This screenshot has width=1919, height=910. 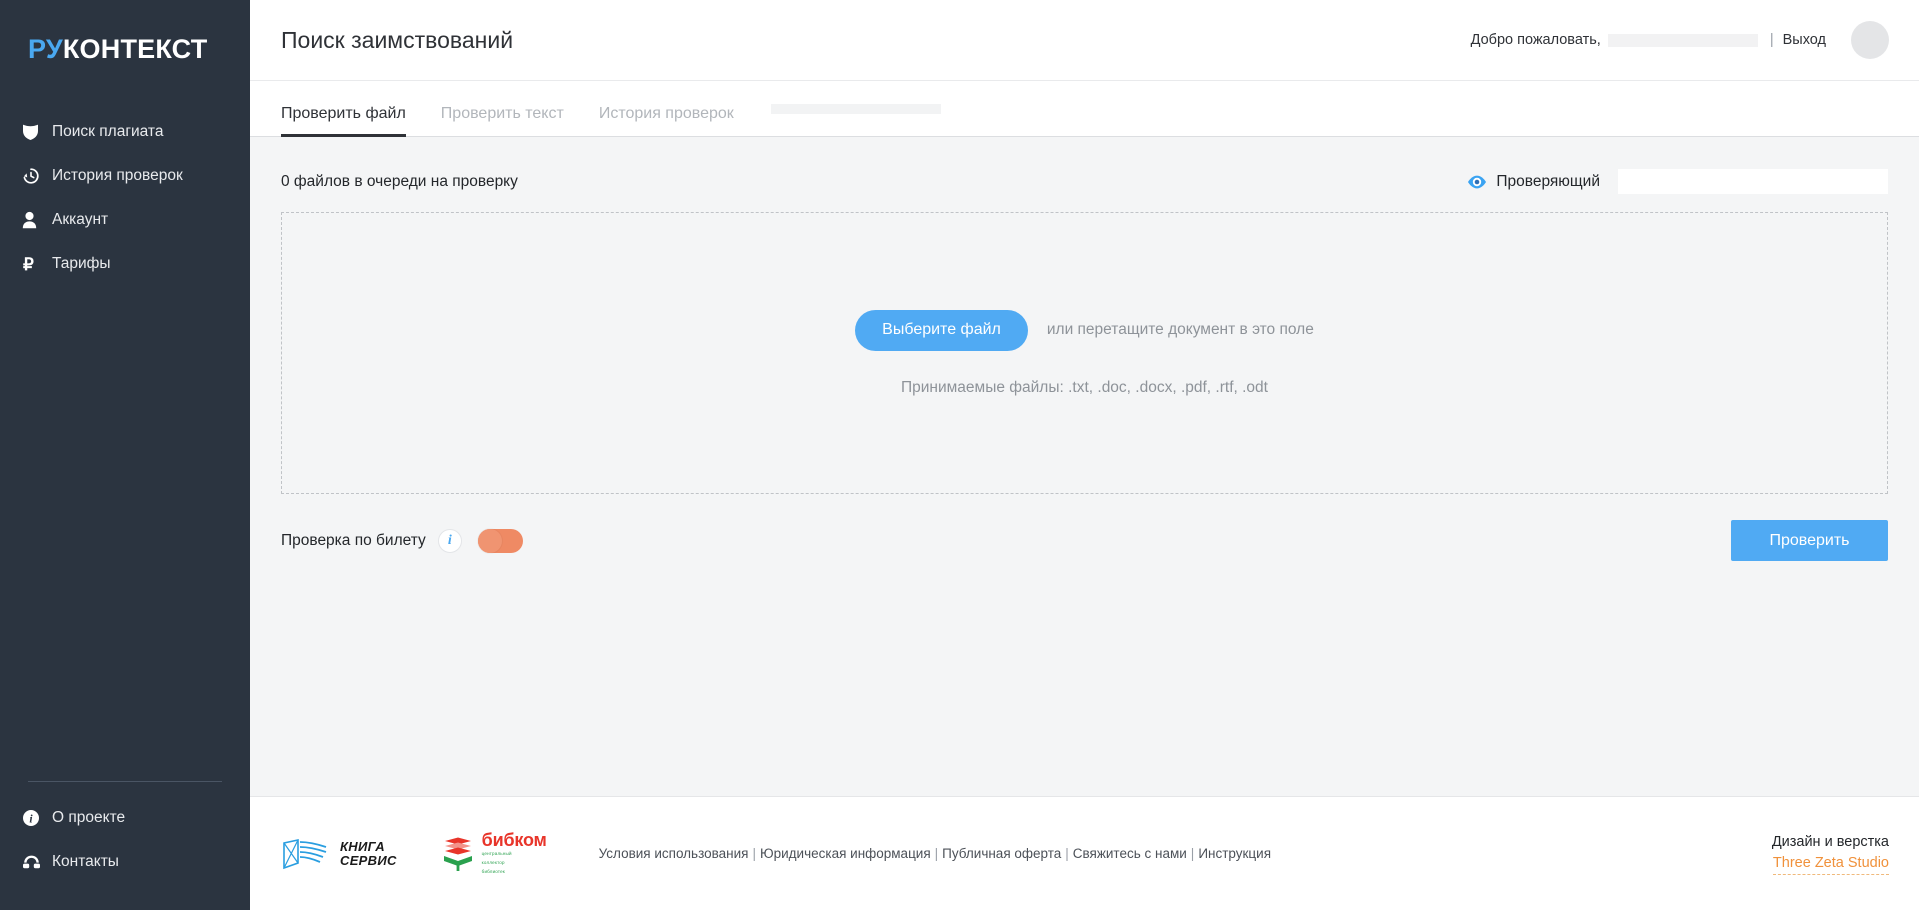 I want to click on sidebar-nav-secondary: i О проекте Контакты, so click(x=125, y=853).